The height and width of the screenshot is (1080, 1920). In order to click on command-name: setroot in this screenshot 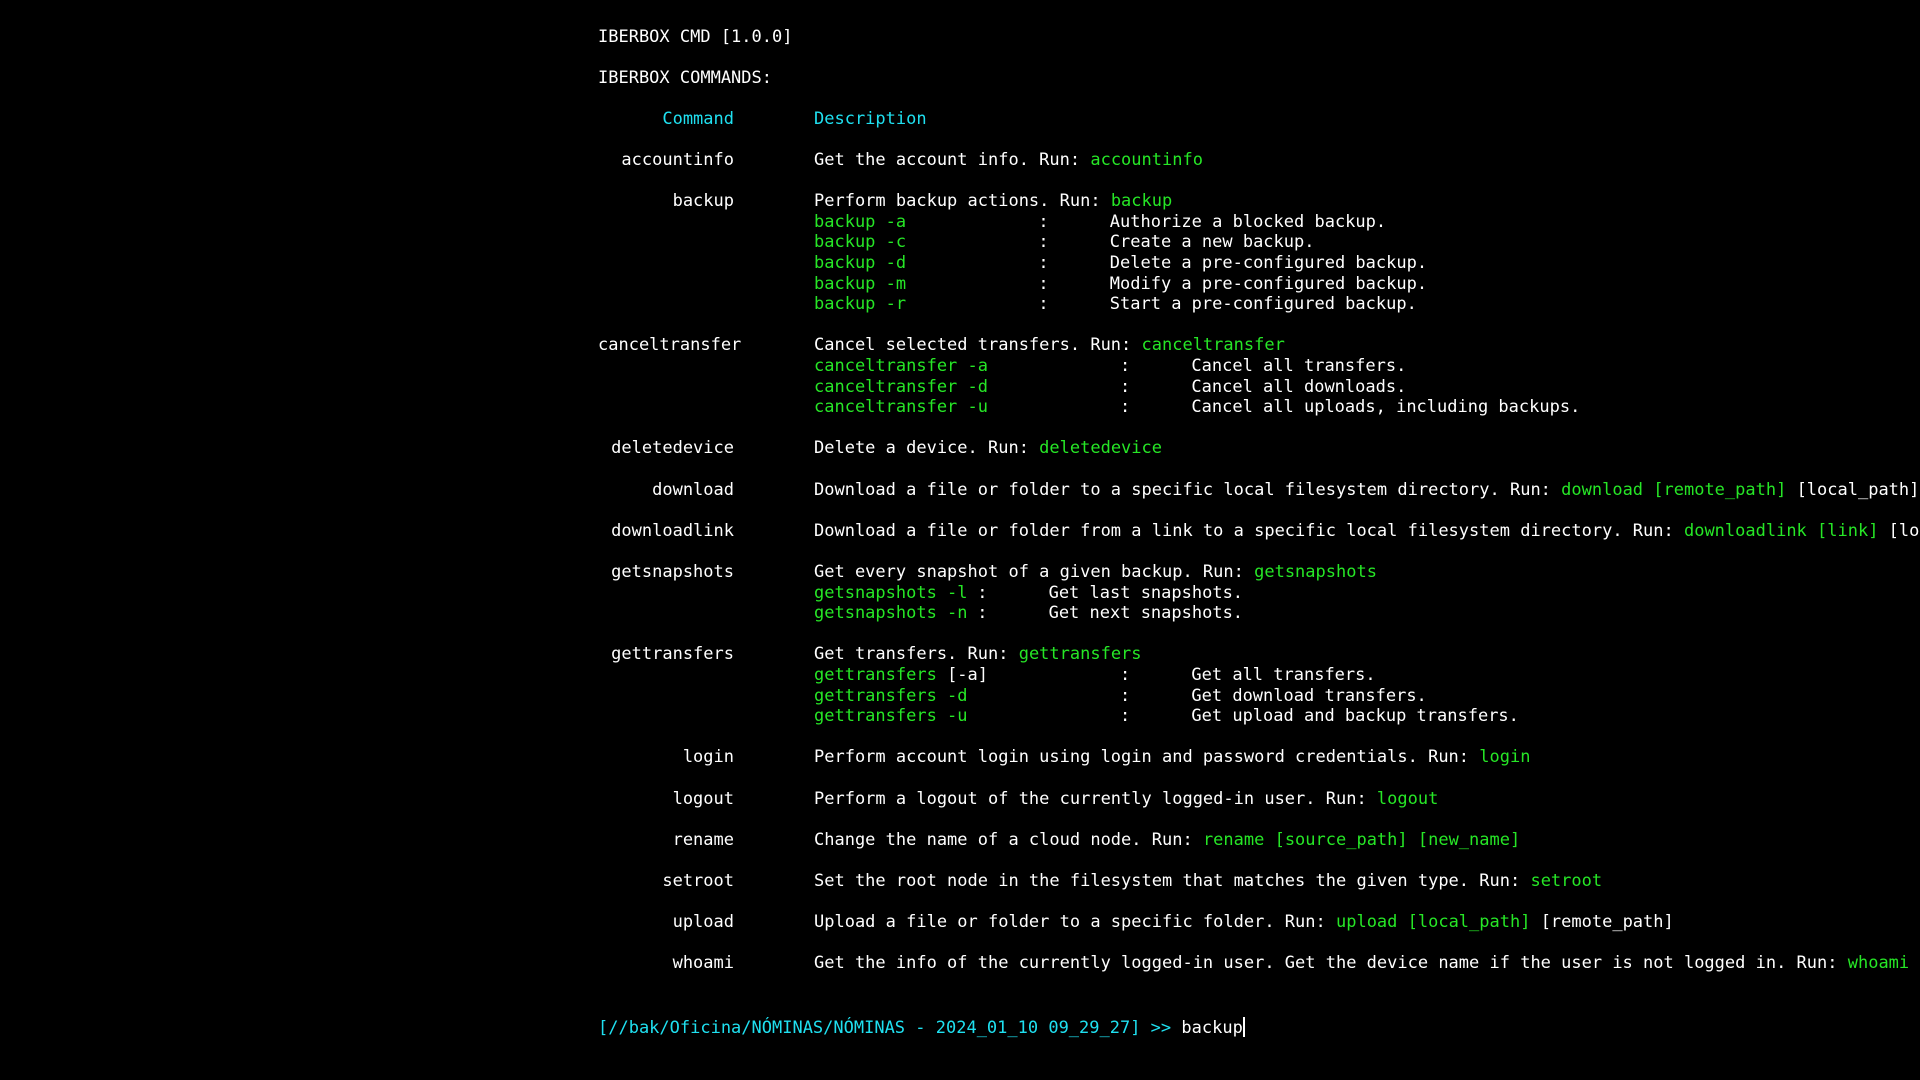, I will do `click(698, 881)`.